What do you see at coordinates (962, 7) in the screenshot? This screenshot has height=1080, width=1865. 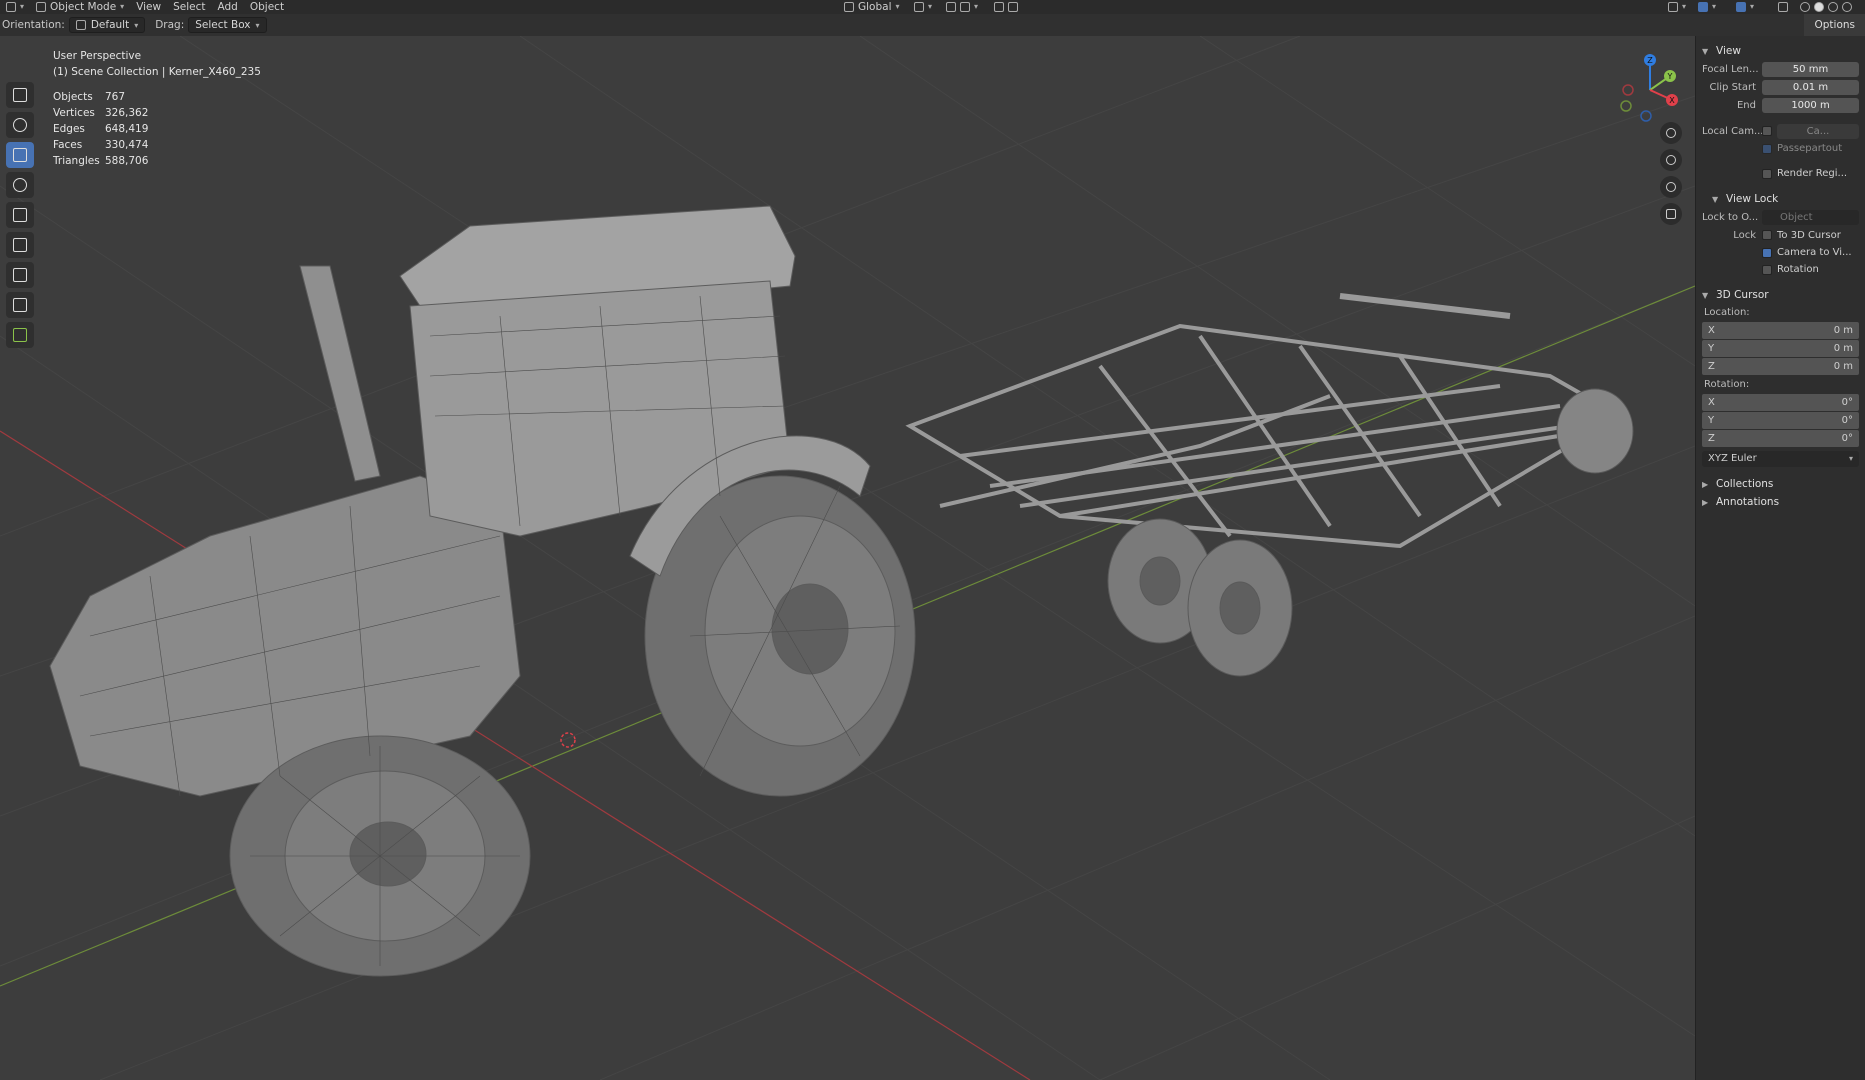 I see `snap-button: ▾` at bounding box center [962, 7].